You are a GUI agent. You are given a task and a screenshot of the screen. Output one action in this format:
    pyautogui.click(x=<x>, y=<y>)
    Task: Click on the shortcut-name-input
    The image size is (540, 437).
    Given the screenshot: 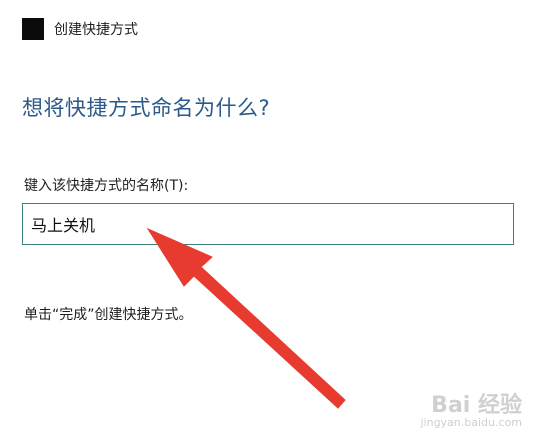 What is the action you would take?
    pyautogui.click(x=268, y=224)
    